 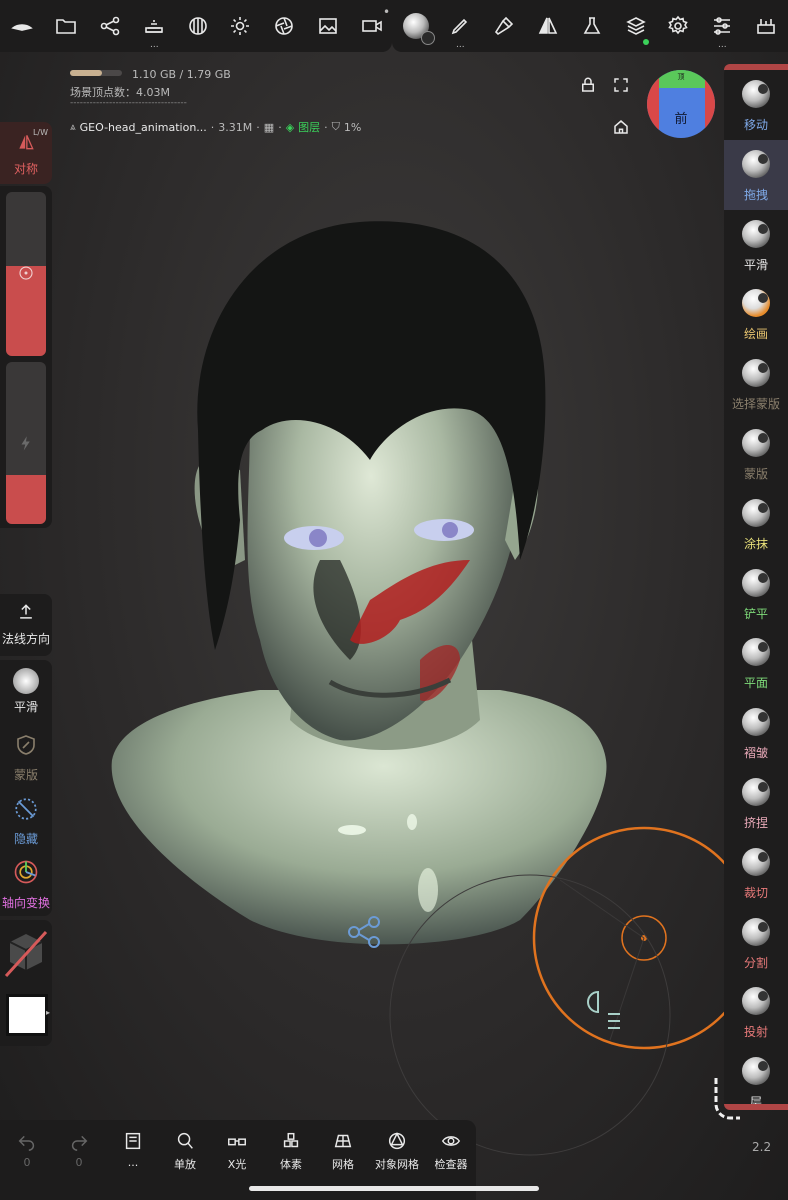 I want to click on tool-13: 分割, so click(x=756, y=943).